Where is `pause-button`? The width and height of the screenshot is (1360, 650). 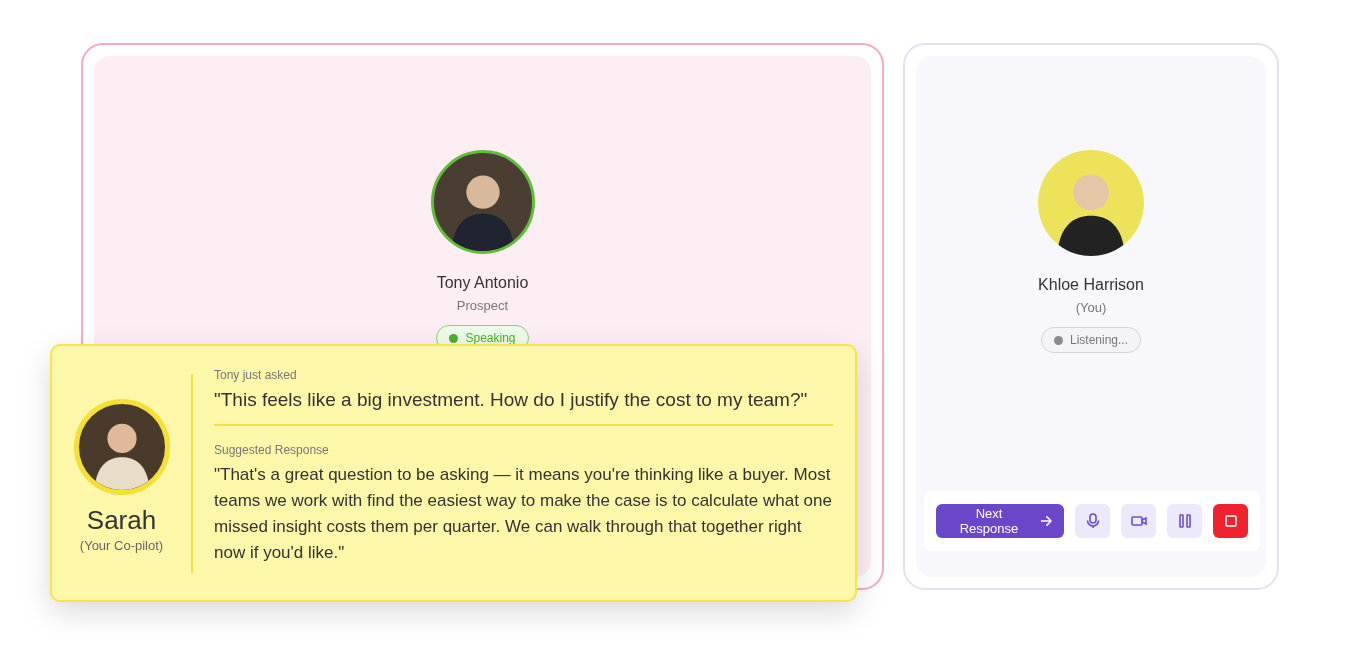
pause-button is located at coordinates (1184, 521).